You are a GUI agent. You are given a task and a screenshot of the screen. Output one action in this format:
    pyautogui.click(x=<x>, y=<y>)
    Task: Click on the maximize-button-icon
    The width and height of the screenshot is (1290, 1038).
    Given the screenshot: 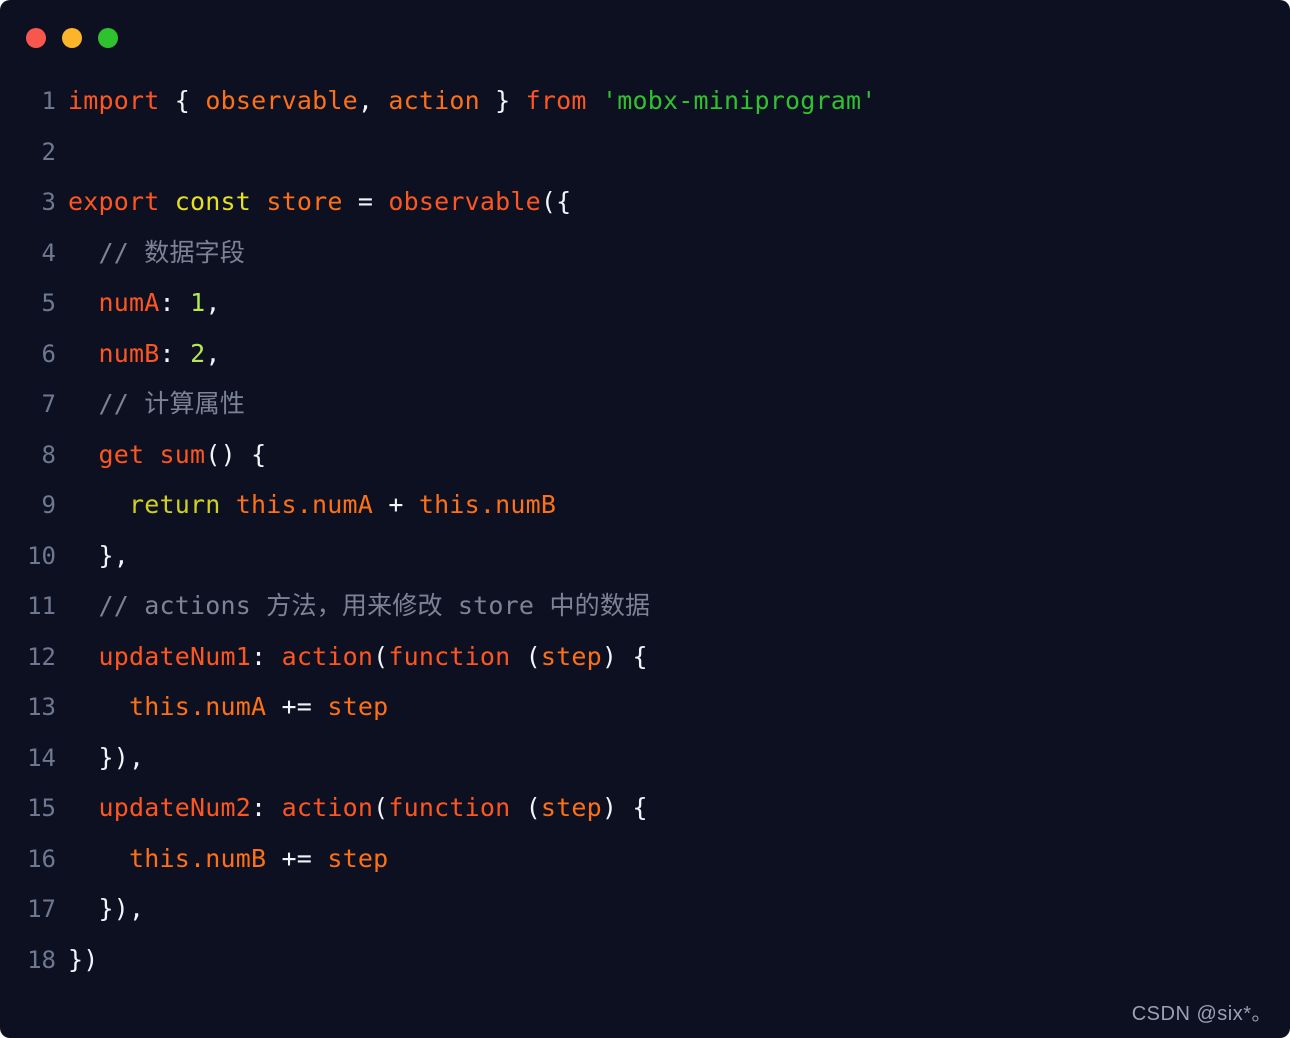 What is the action you would take?
    pyautogui.click(x=108, y=38)
    